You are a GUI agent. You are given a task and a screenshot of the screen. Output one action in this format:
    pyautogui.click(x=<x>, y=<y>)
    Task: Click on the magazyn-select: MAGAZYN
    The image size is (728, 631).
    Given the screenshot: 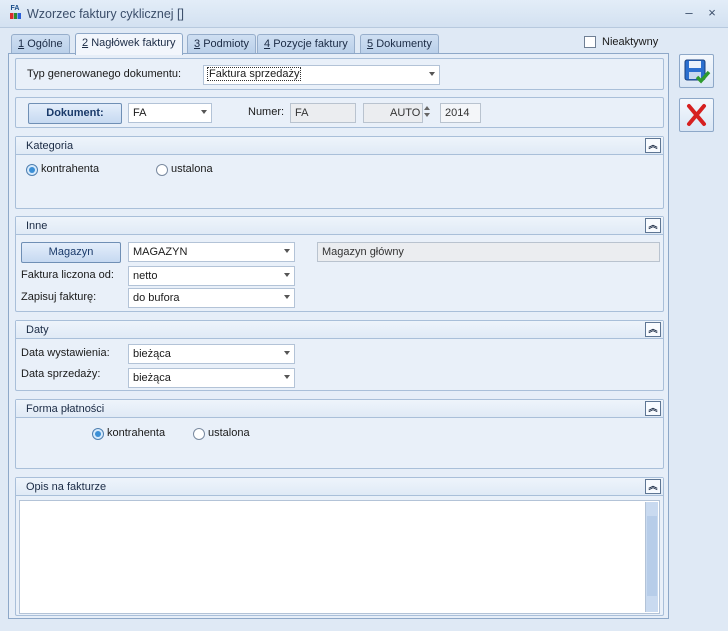 What is the action you would take?
    pyautogui.click(x=211, y=252)
    